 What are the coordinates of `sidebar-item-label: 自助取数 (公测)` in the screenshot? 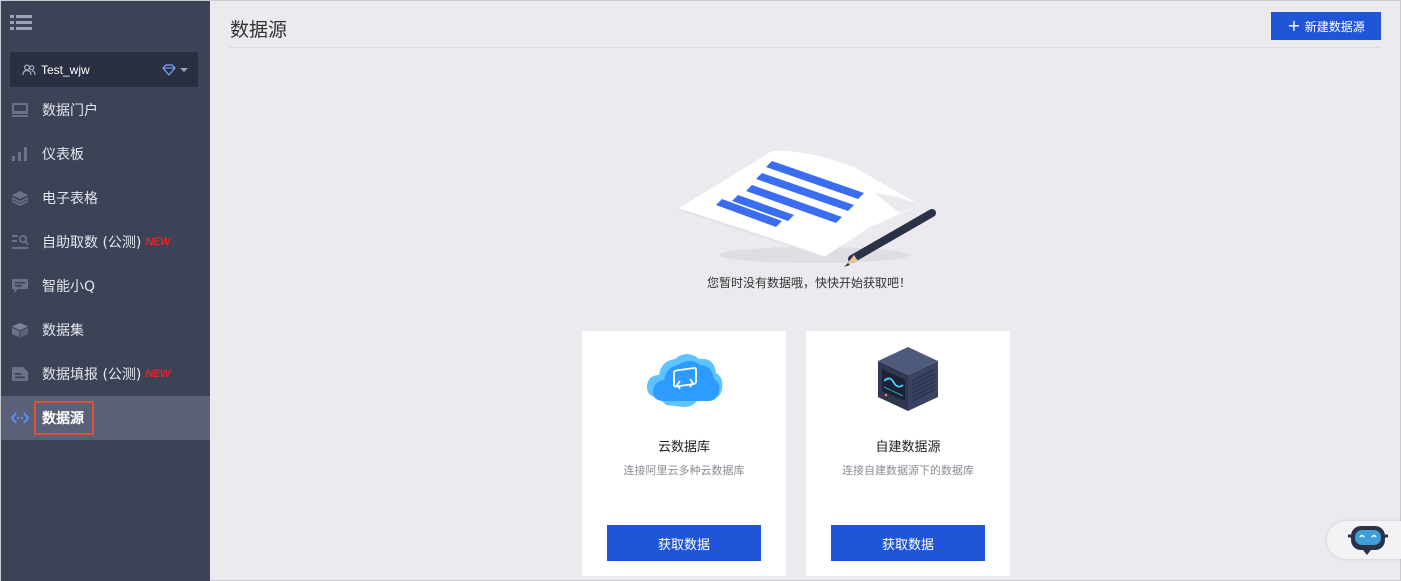 It's located at (92, 243).